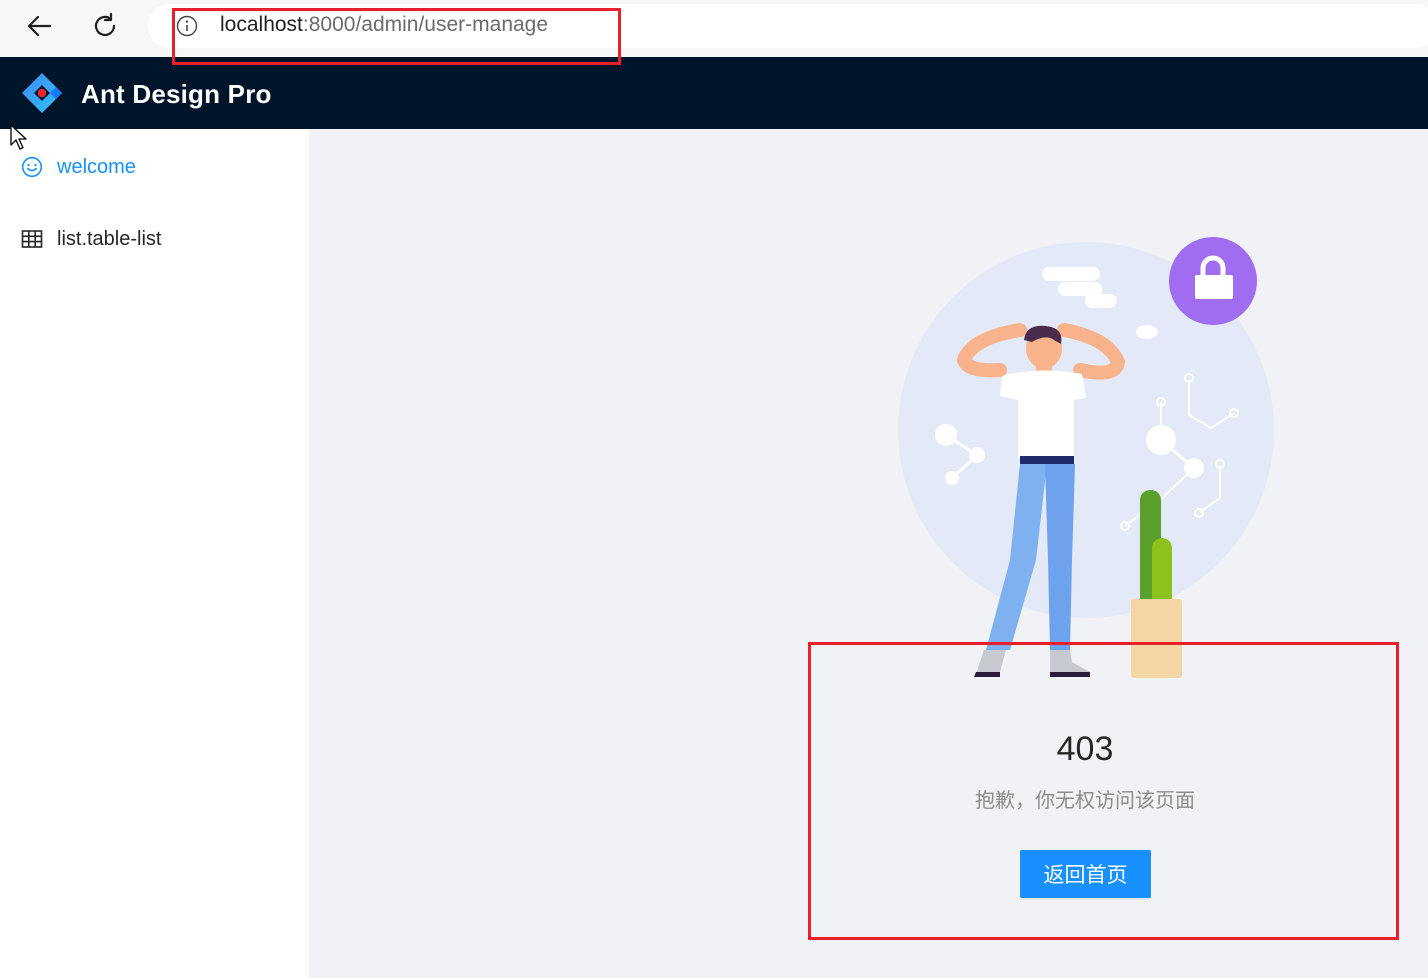 The height and width of the screenshot is (978, 1428). Describe the element at coordinates (154, 167) in the screenshot. I see `sidebar-item-welcome: welcome` at that location.